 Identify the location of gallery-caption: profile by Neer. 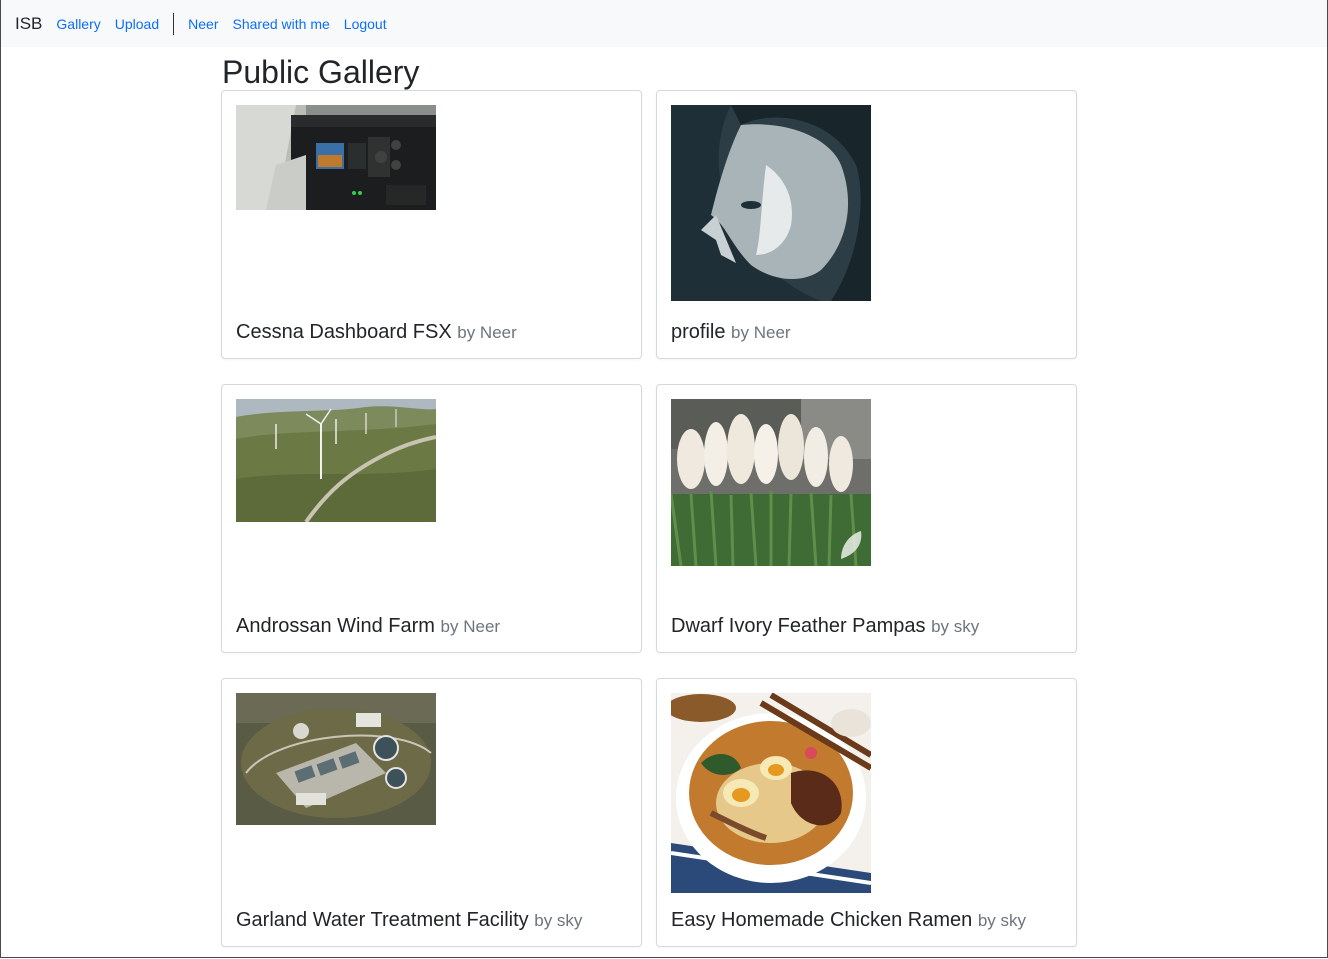
(731, 332).